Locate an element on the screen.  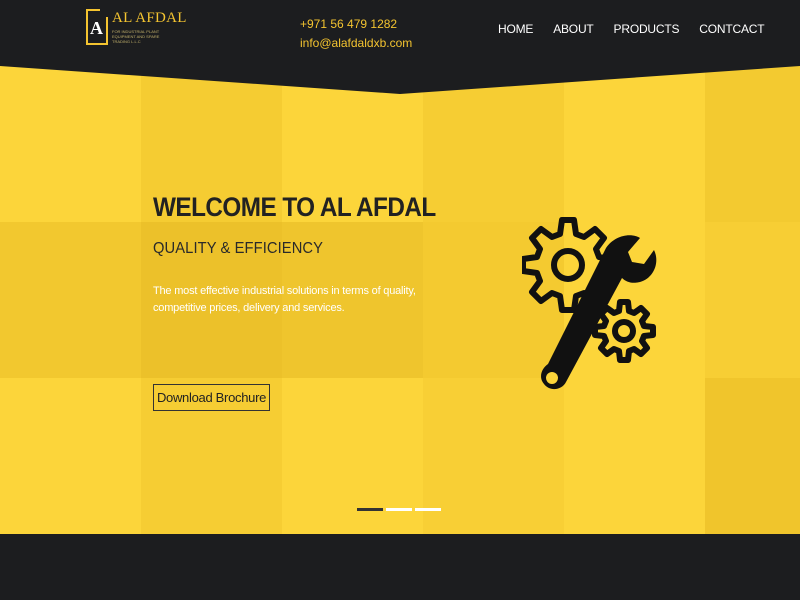
logo-letter: A is located at coordinates (96, 28).